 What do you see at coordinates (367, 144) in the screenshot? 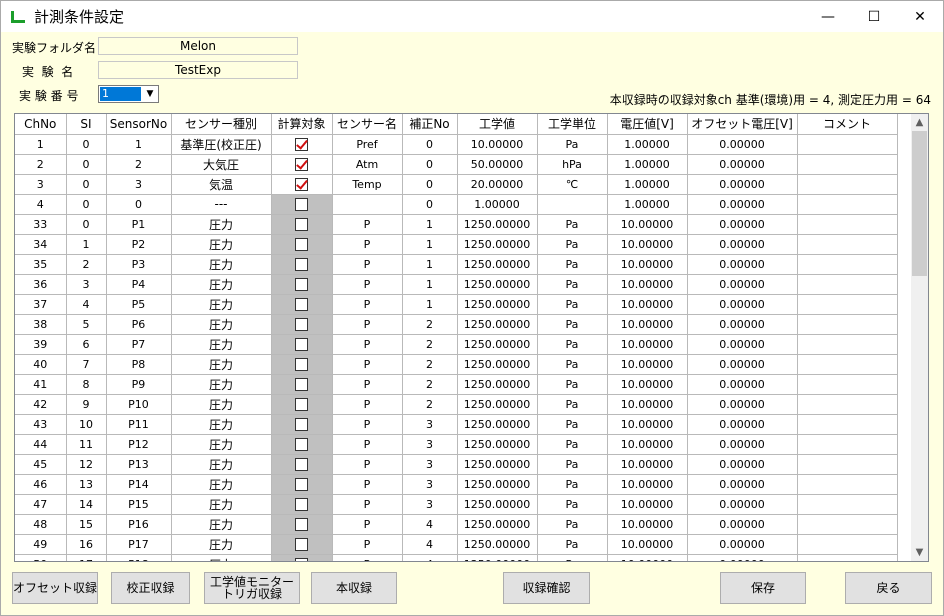
I see `cell-sensor-name: Pref` at bounding box center [367, 144].